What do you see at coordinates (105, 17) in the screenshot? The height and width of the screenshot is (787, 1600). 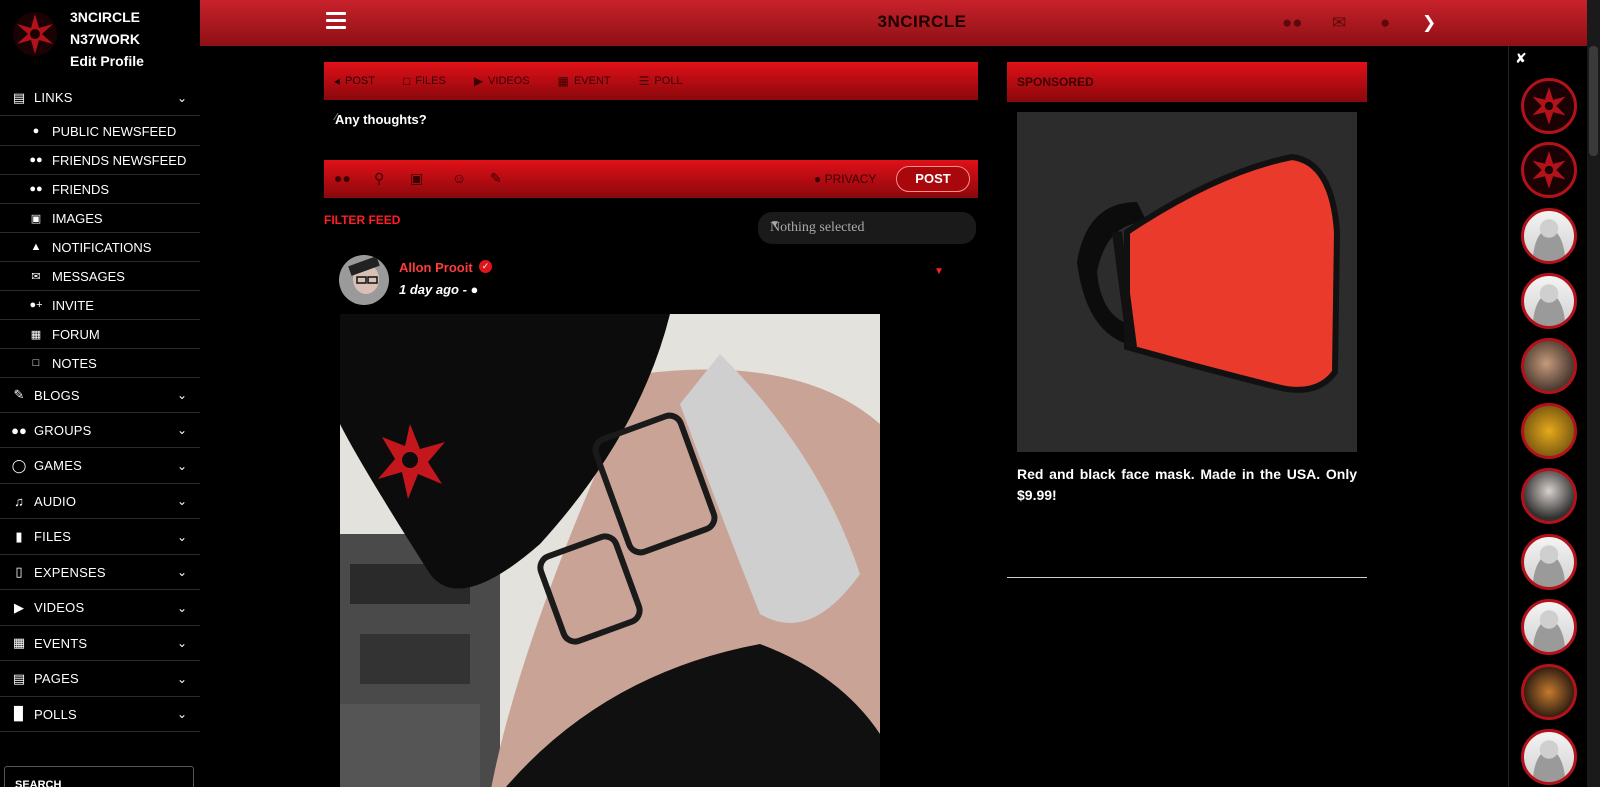 I see `brand-name-line1: 3NCIRCLE` at bounding box center [105, 17].